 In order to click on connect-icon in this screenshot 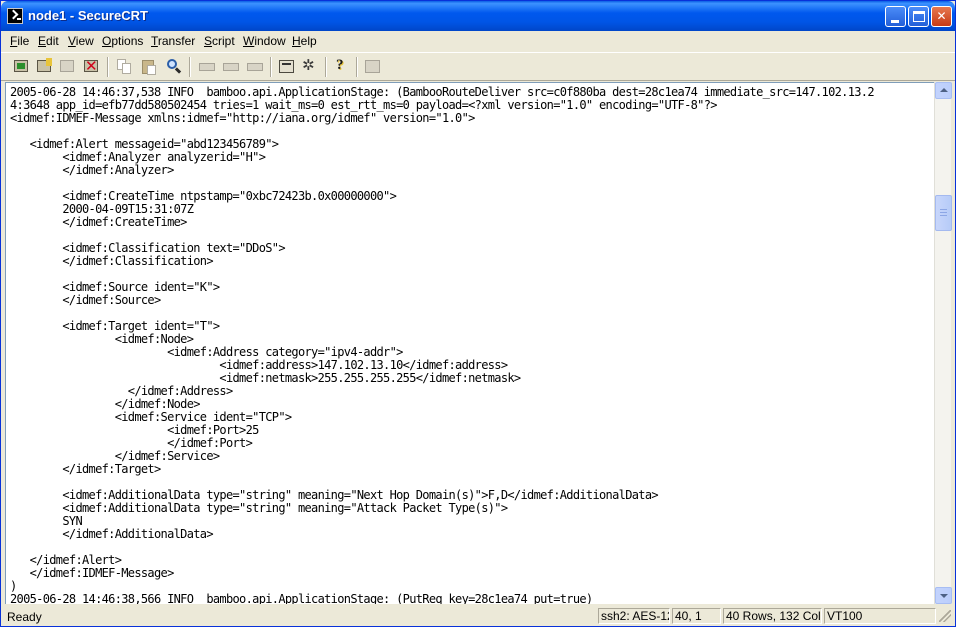, I will do `click(22, 67)`.